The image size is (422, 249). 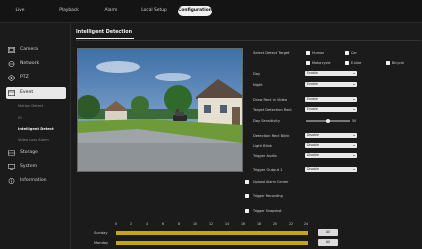 What do you see at coordinates (24, 77) in the screenshot?
I see `sidebar-item-label: PTZ` at bounding box center [24, 77].